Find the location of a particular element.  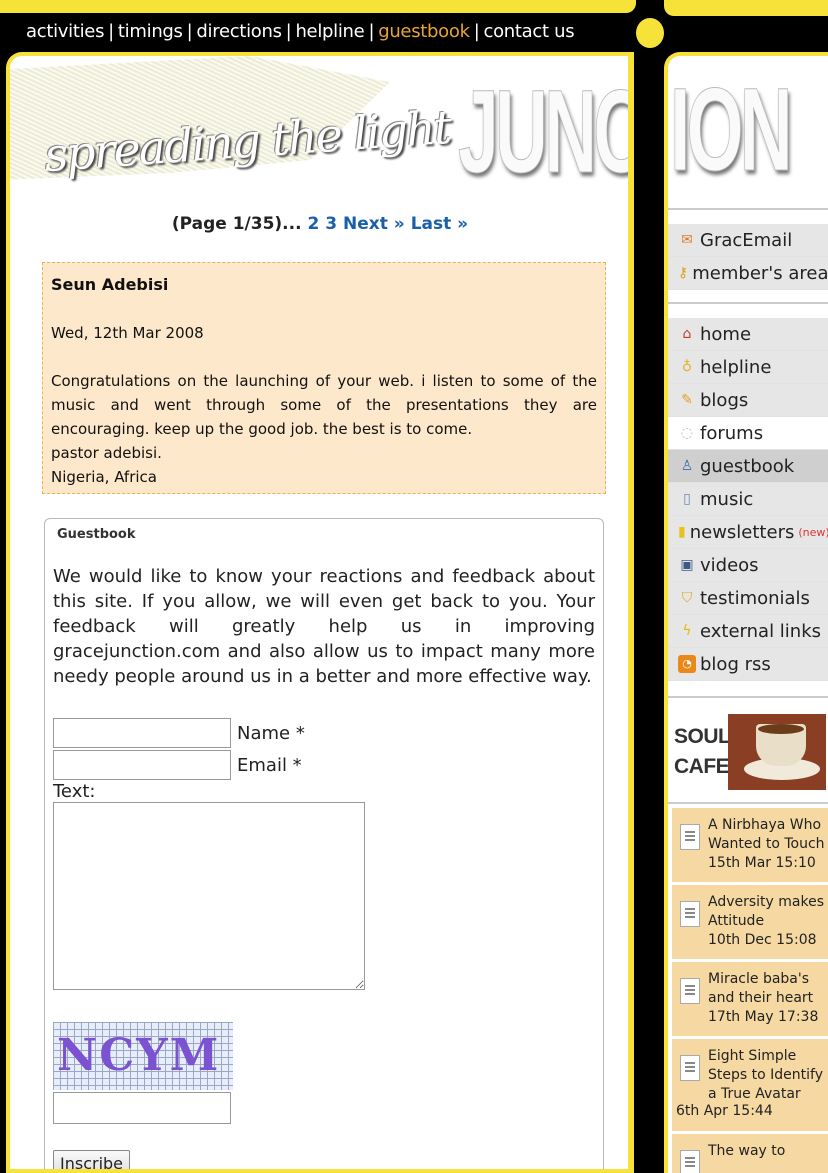

sidebar-item-testimonials: ⛉ testimonials is located at coordinates (748, 598).